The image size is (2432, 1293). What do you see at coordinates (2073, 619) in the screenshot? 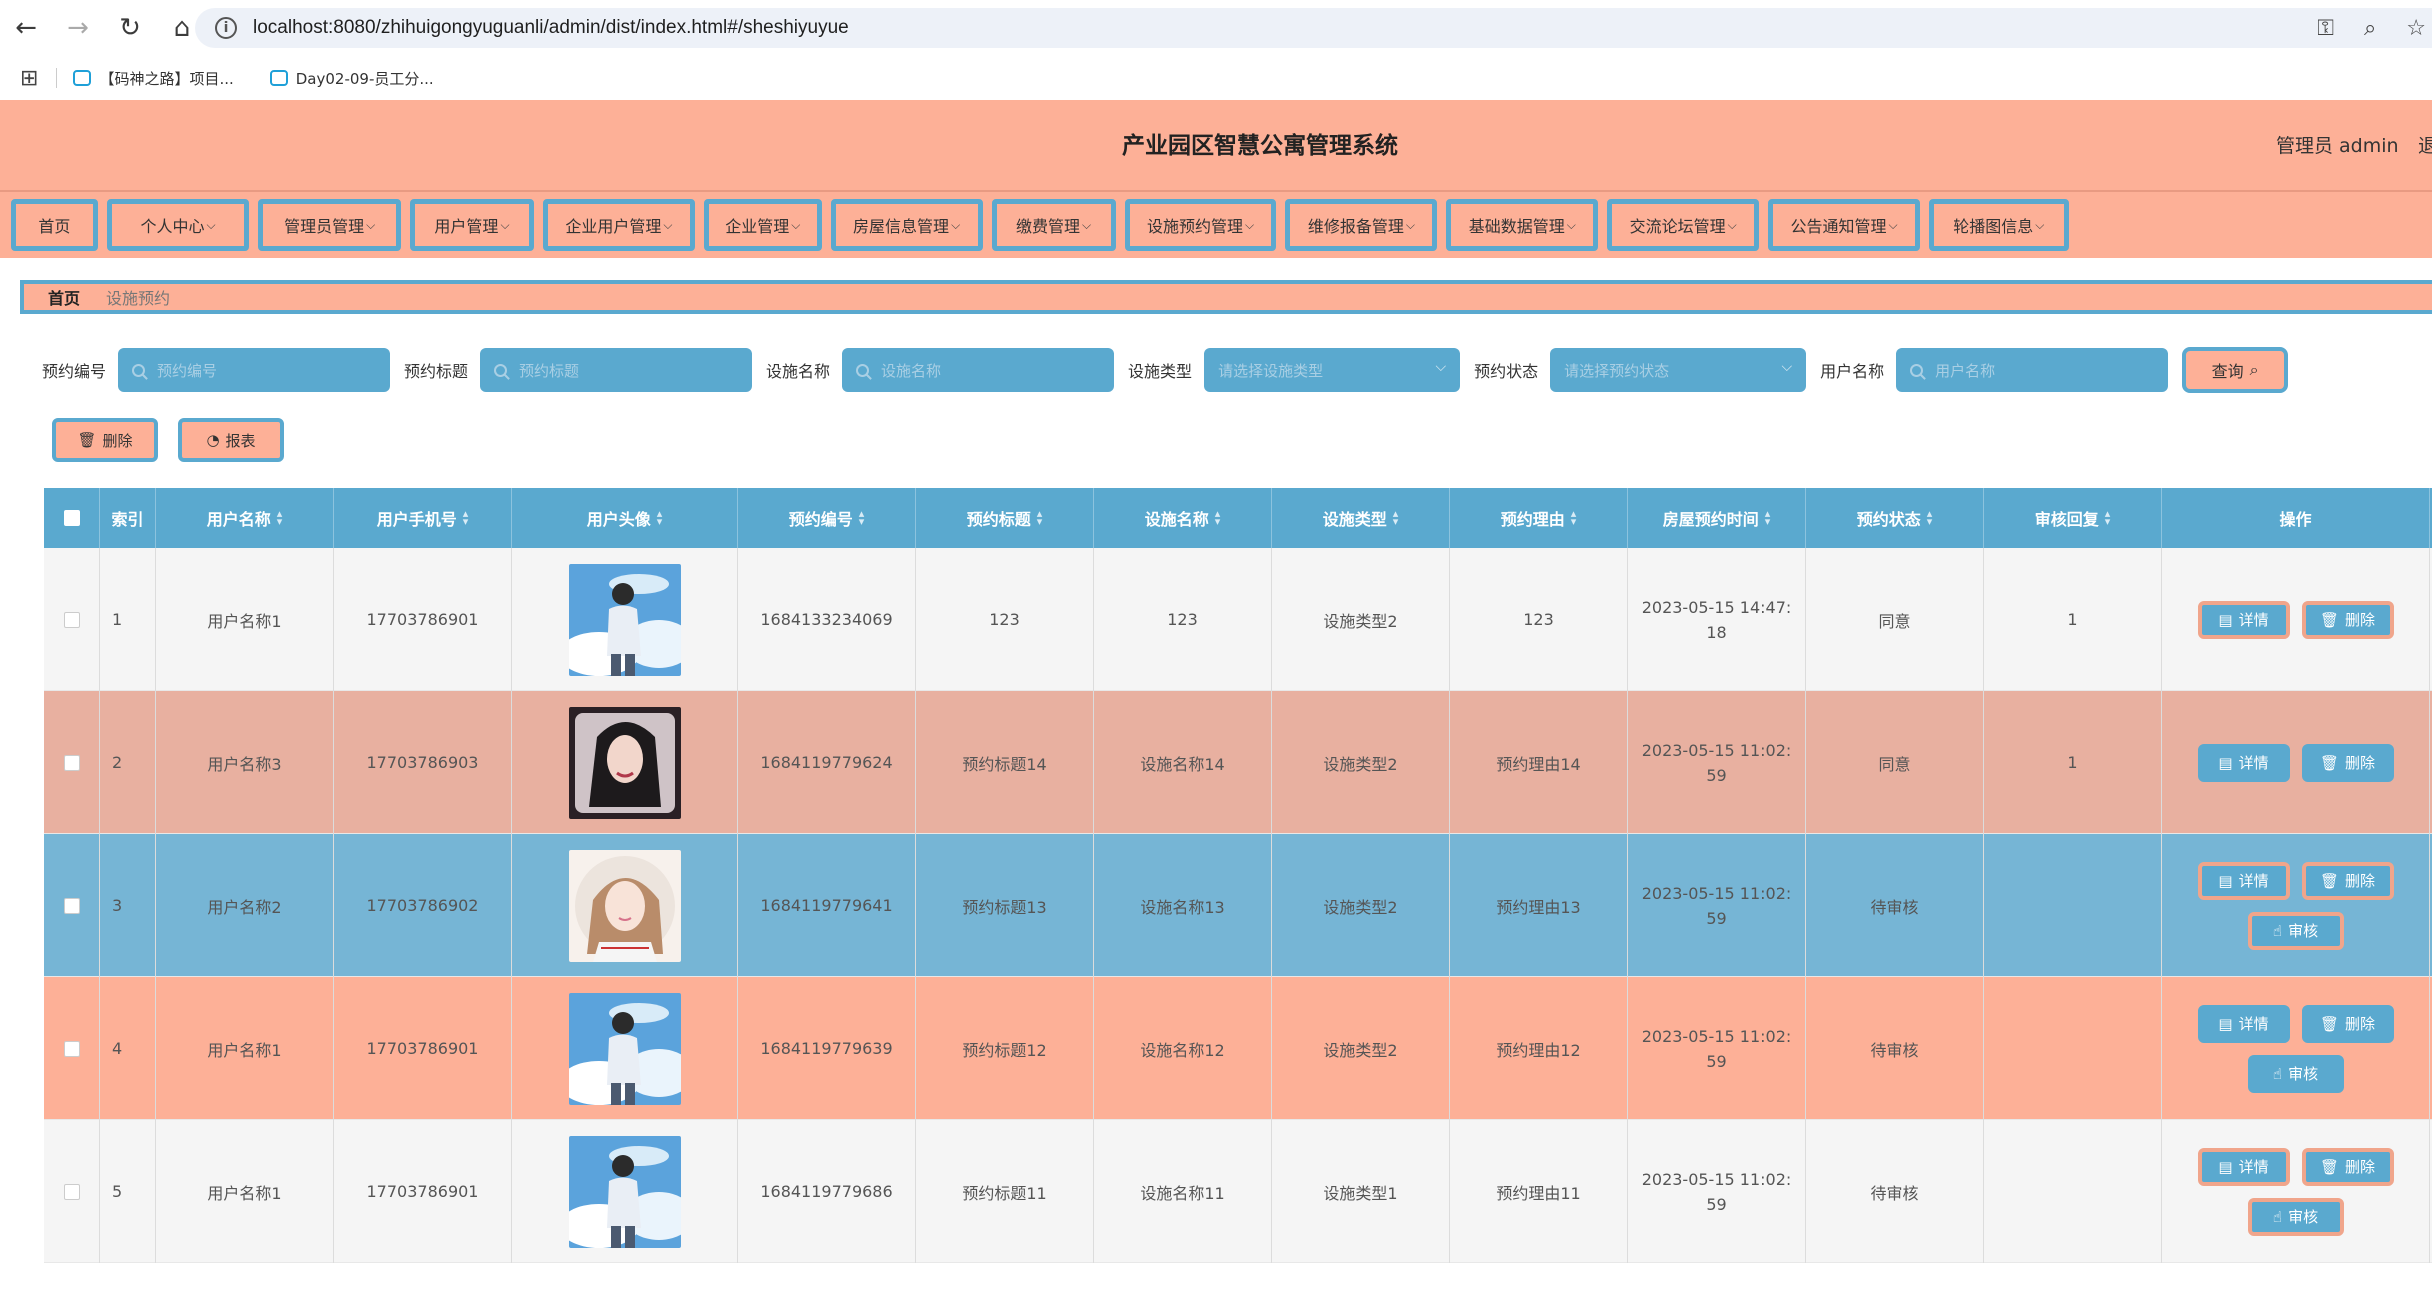
I see `cell-reply: 1` at bounding box center [2073, 619].